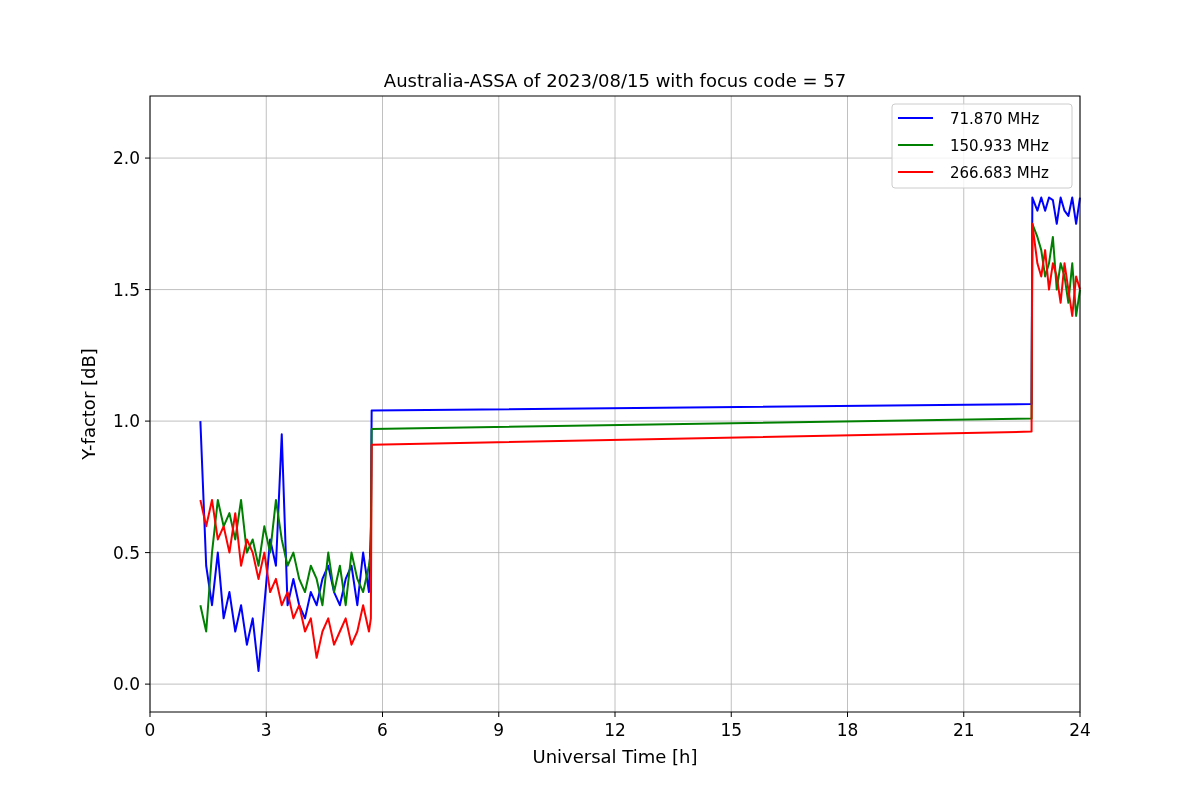 This screenshot has width=1200, height=800. I want to click on x-tick-label: 3, so click(266, 730).